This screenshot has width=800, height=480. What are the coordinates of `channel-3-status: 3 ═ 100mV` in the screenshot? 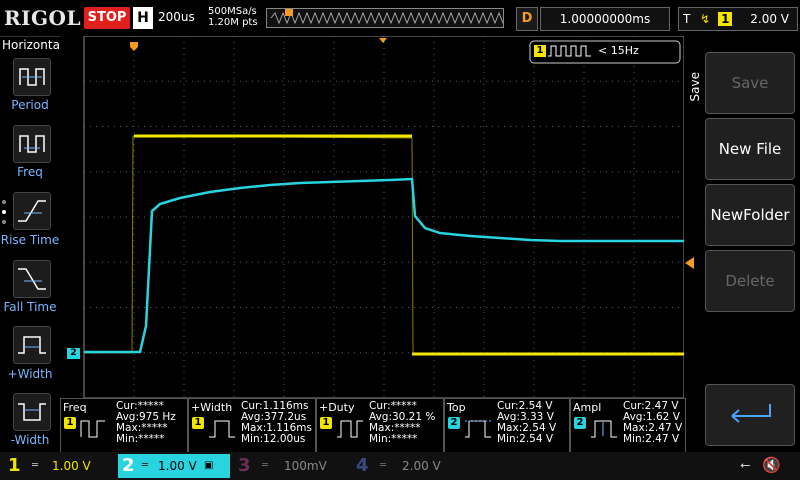 It's located at (290, 466).